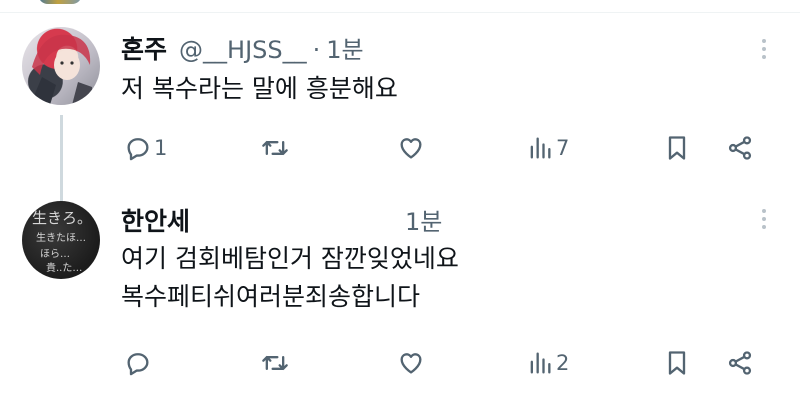 This screenshot has height=410, width=800. I want to click on tweet-text: 여기 검회베탐인거 잠깐잊었네요 복수페티쉬여러분죄송합니다, so click(290, 278).